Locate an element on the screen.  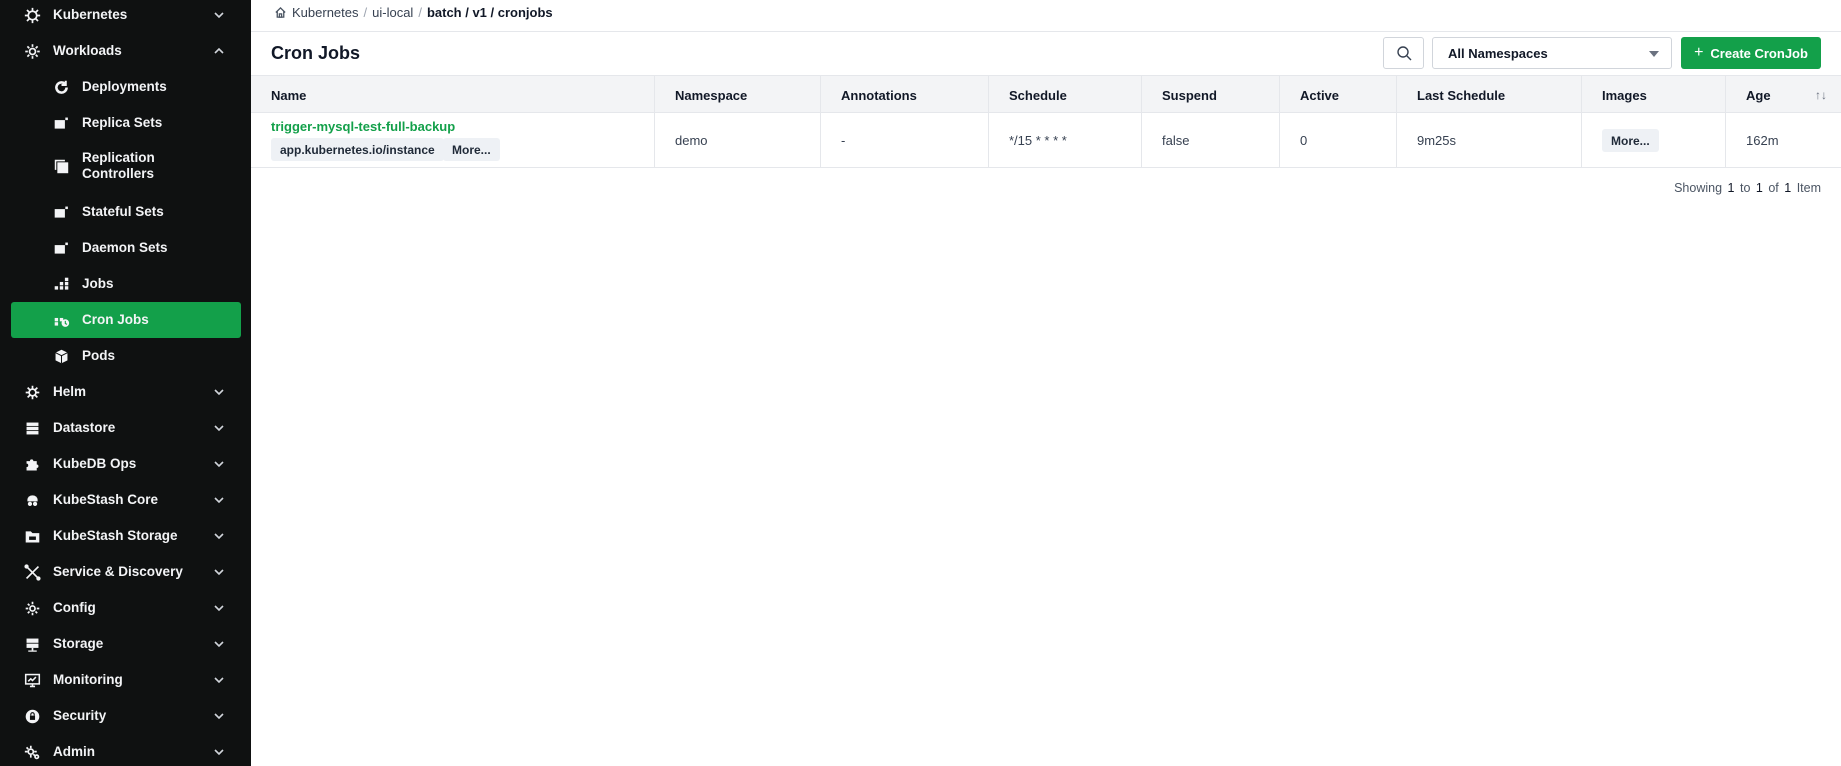
sidebar-item-jobs: Jobs is located at coordinates (126, 284).